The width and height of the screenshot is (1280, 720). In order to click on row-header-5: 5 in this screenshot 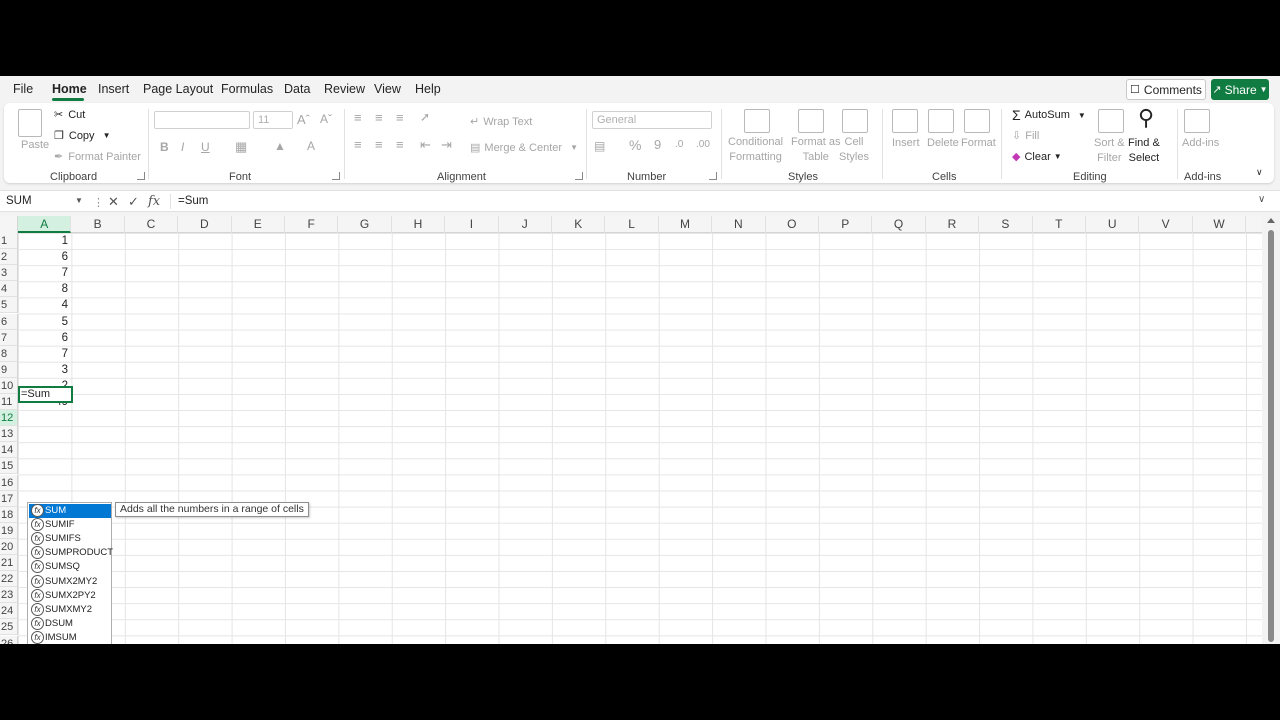, I will do `click(9, 305)`.